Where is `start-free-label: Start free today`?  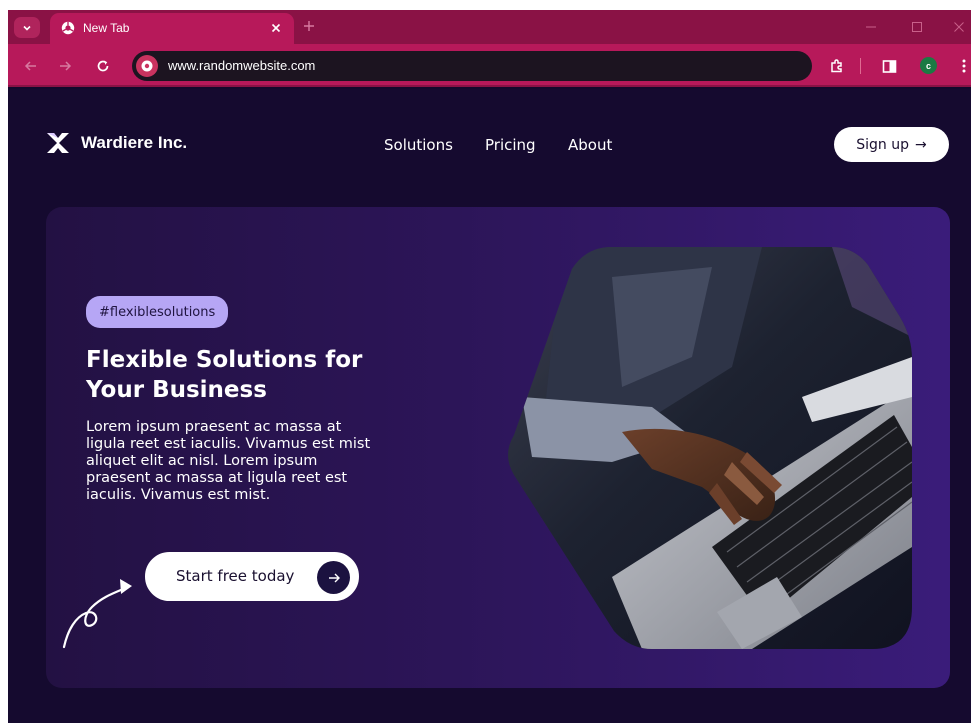 start-free-label: Start free today is located at coordinates (235, 576).